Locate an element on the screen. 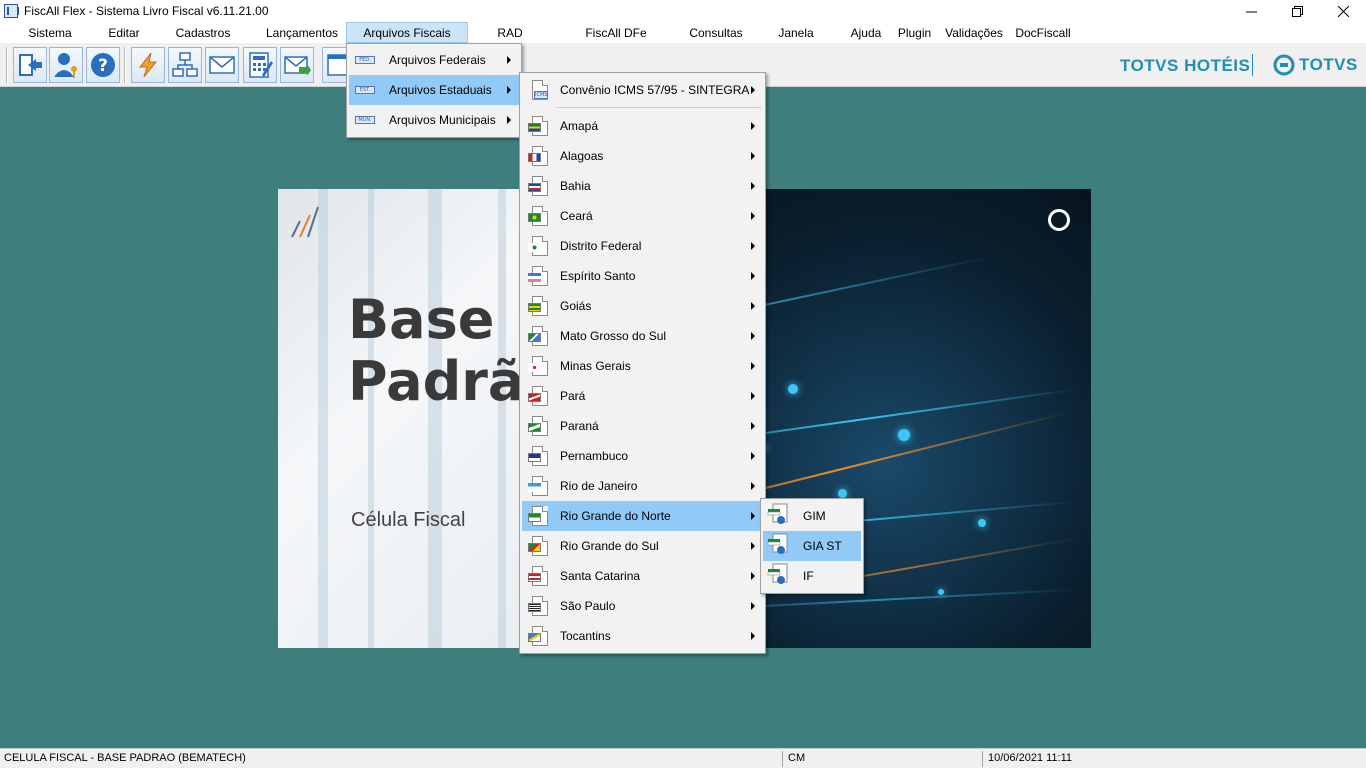 The image size is (1366, 768). menu-item-rio-de-janeiro: Rio de Janeiro is located at coordinates (642, 486).